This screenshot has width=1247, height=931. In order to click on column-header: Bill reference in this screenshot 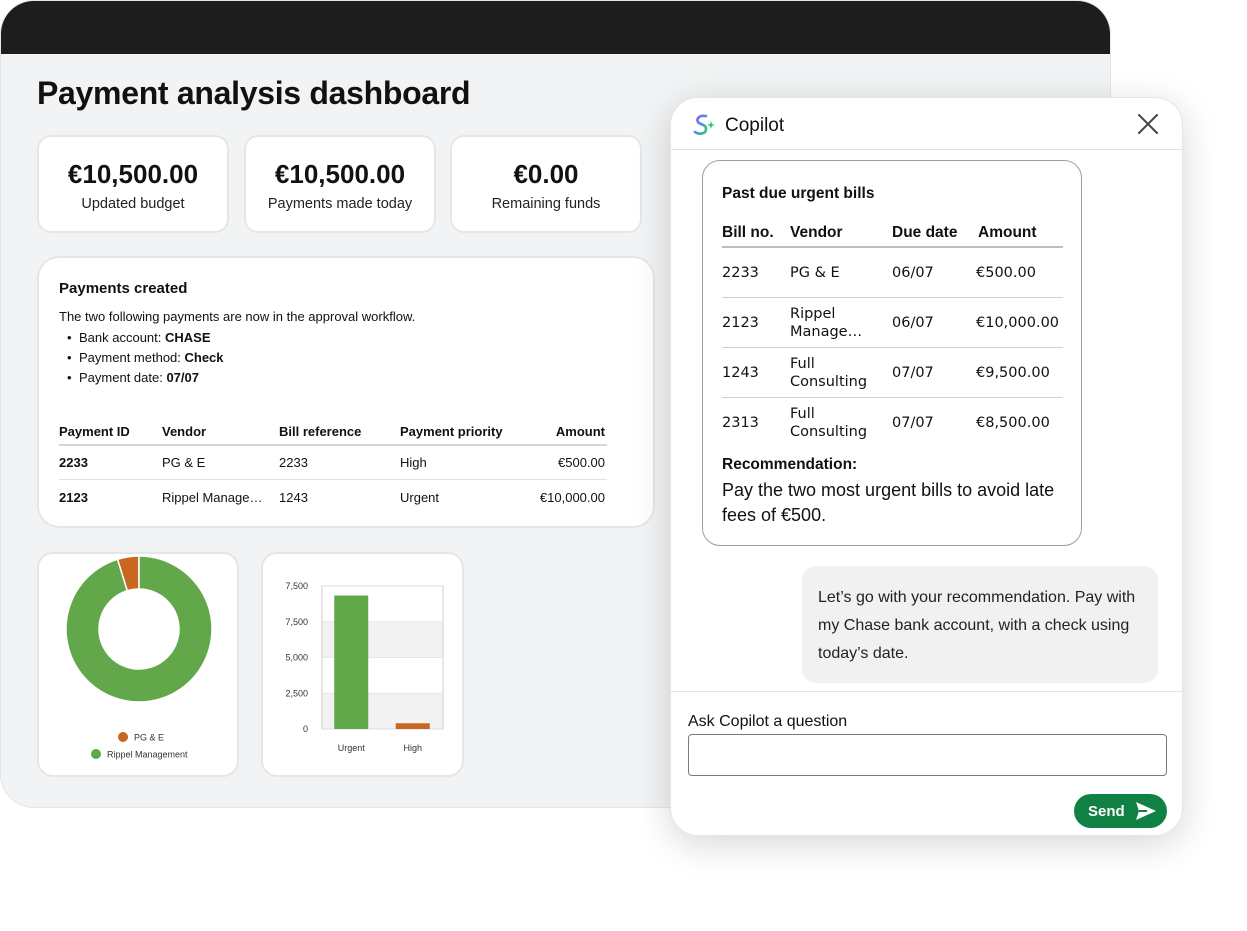, I will do `click(320, 431)`.